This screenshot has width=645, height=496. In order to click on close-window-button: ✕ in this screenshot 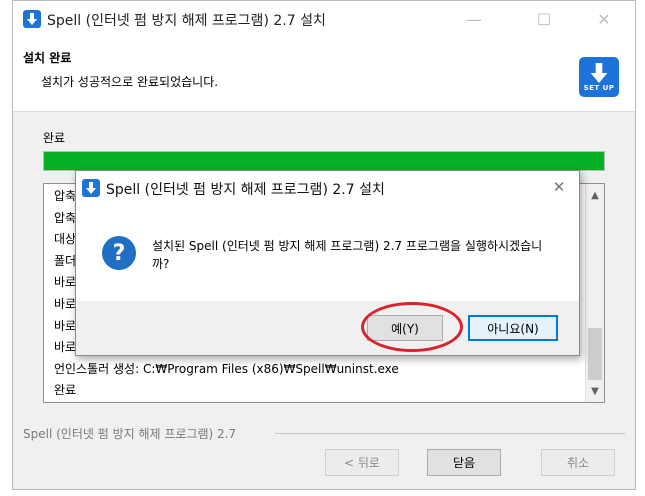, I will do `click(604, 19)`.